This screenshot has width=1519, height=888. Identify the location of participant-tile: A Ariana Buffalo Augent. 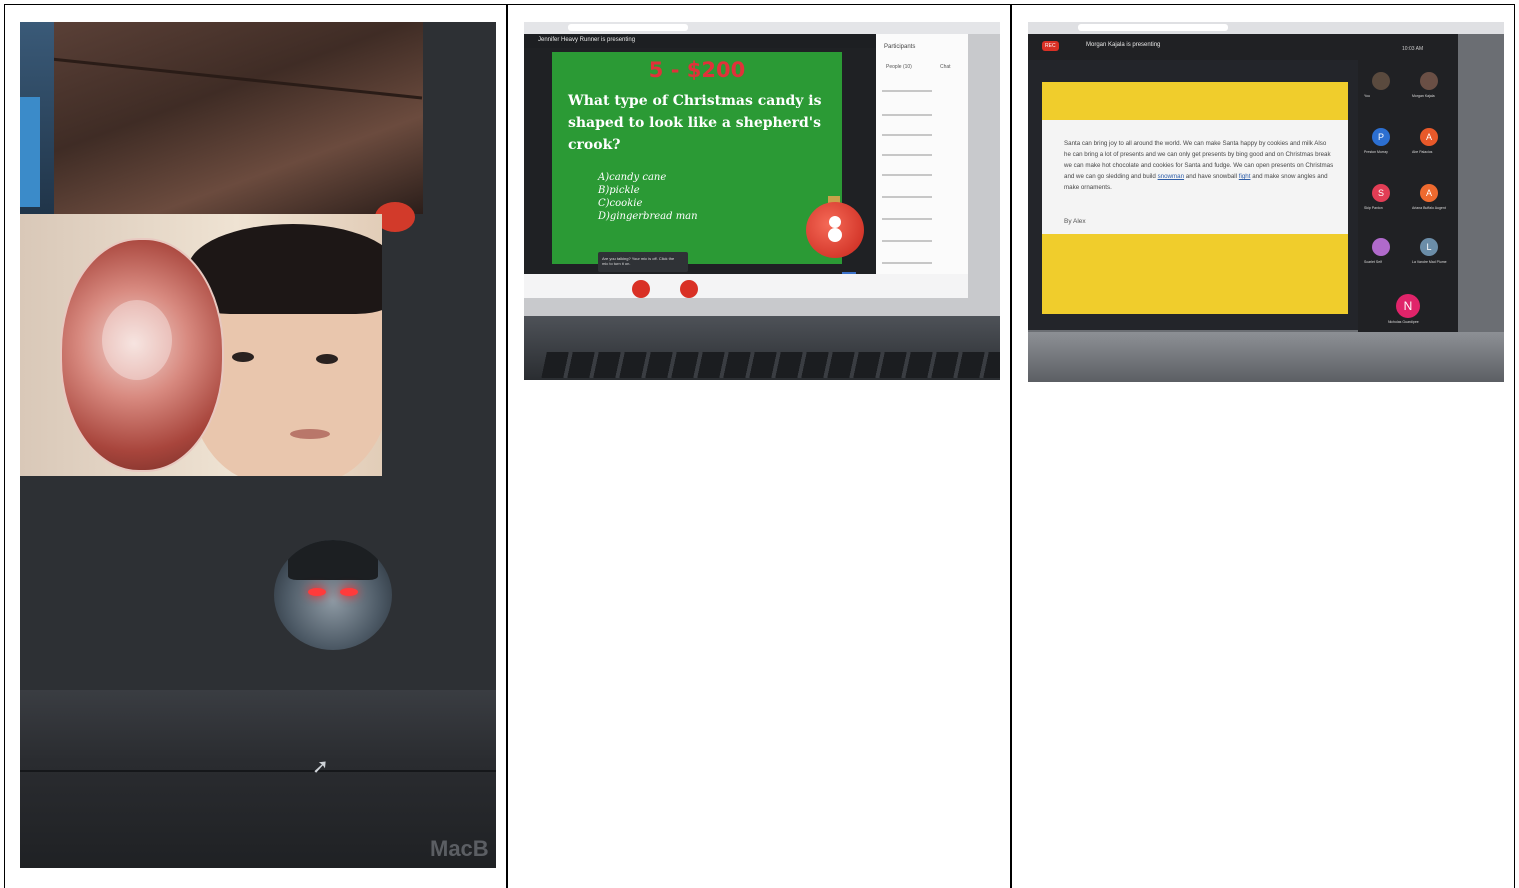
(1431, 199).